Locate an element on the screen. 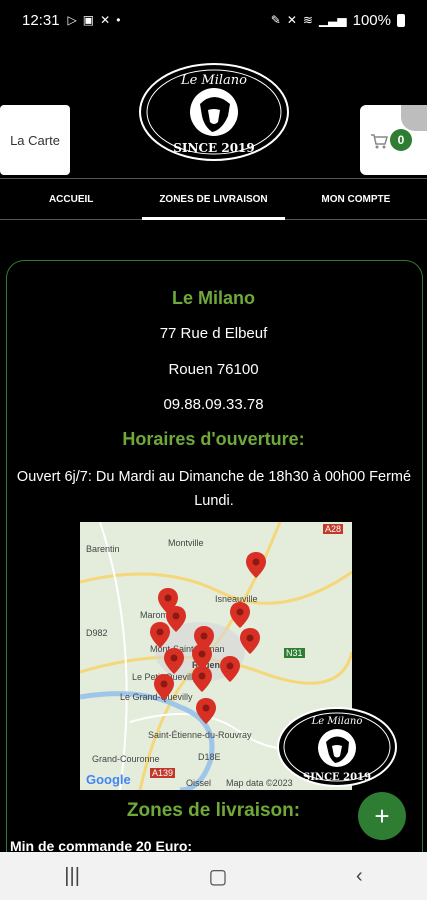 This screenshot has width=427, height=900. logo-name: Le Milano is located at coordinates (213, 80).